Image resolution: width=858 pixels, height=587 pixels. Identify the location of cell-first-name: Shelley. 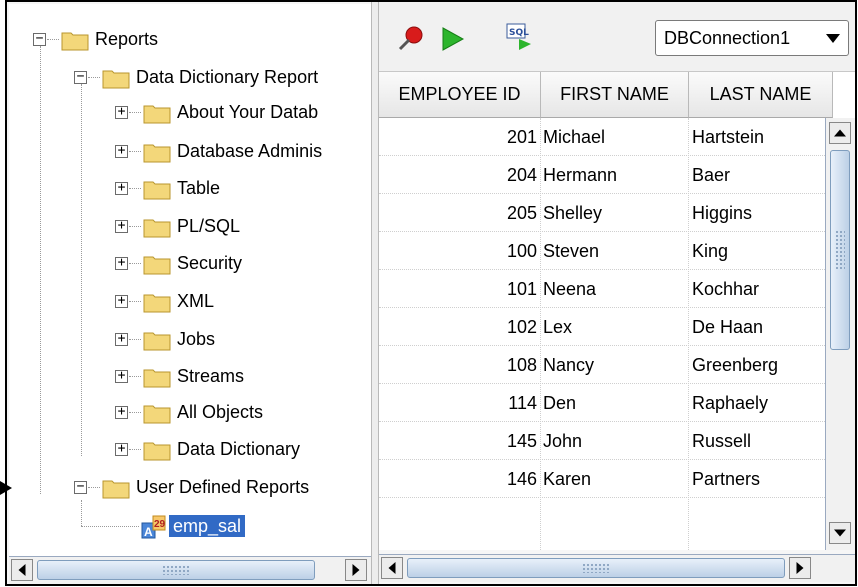
(573, 213).